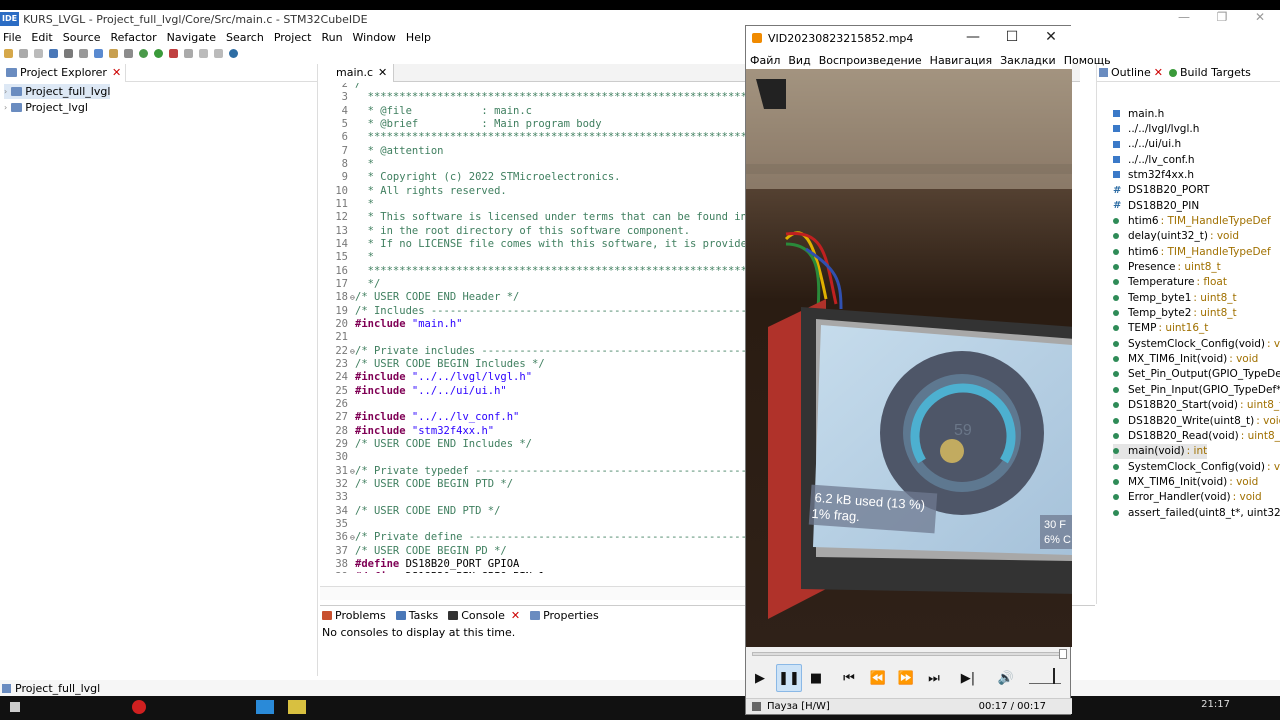  Describe the element at coordinates (1160, 451) in the screenshot. I see `outline-item: main(void) : int` at that location.